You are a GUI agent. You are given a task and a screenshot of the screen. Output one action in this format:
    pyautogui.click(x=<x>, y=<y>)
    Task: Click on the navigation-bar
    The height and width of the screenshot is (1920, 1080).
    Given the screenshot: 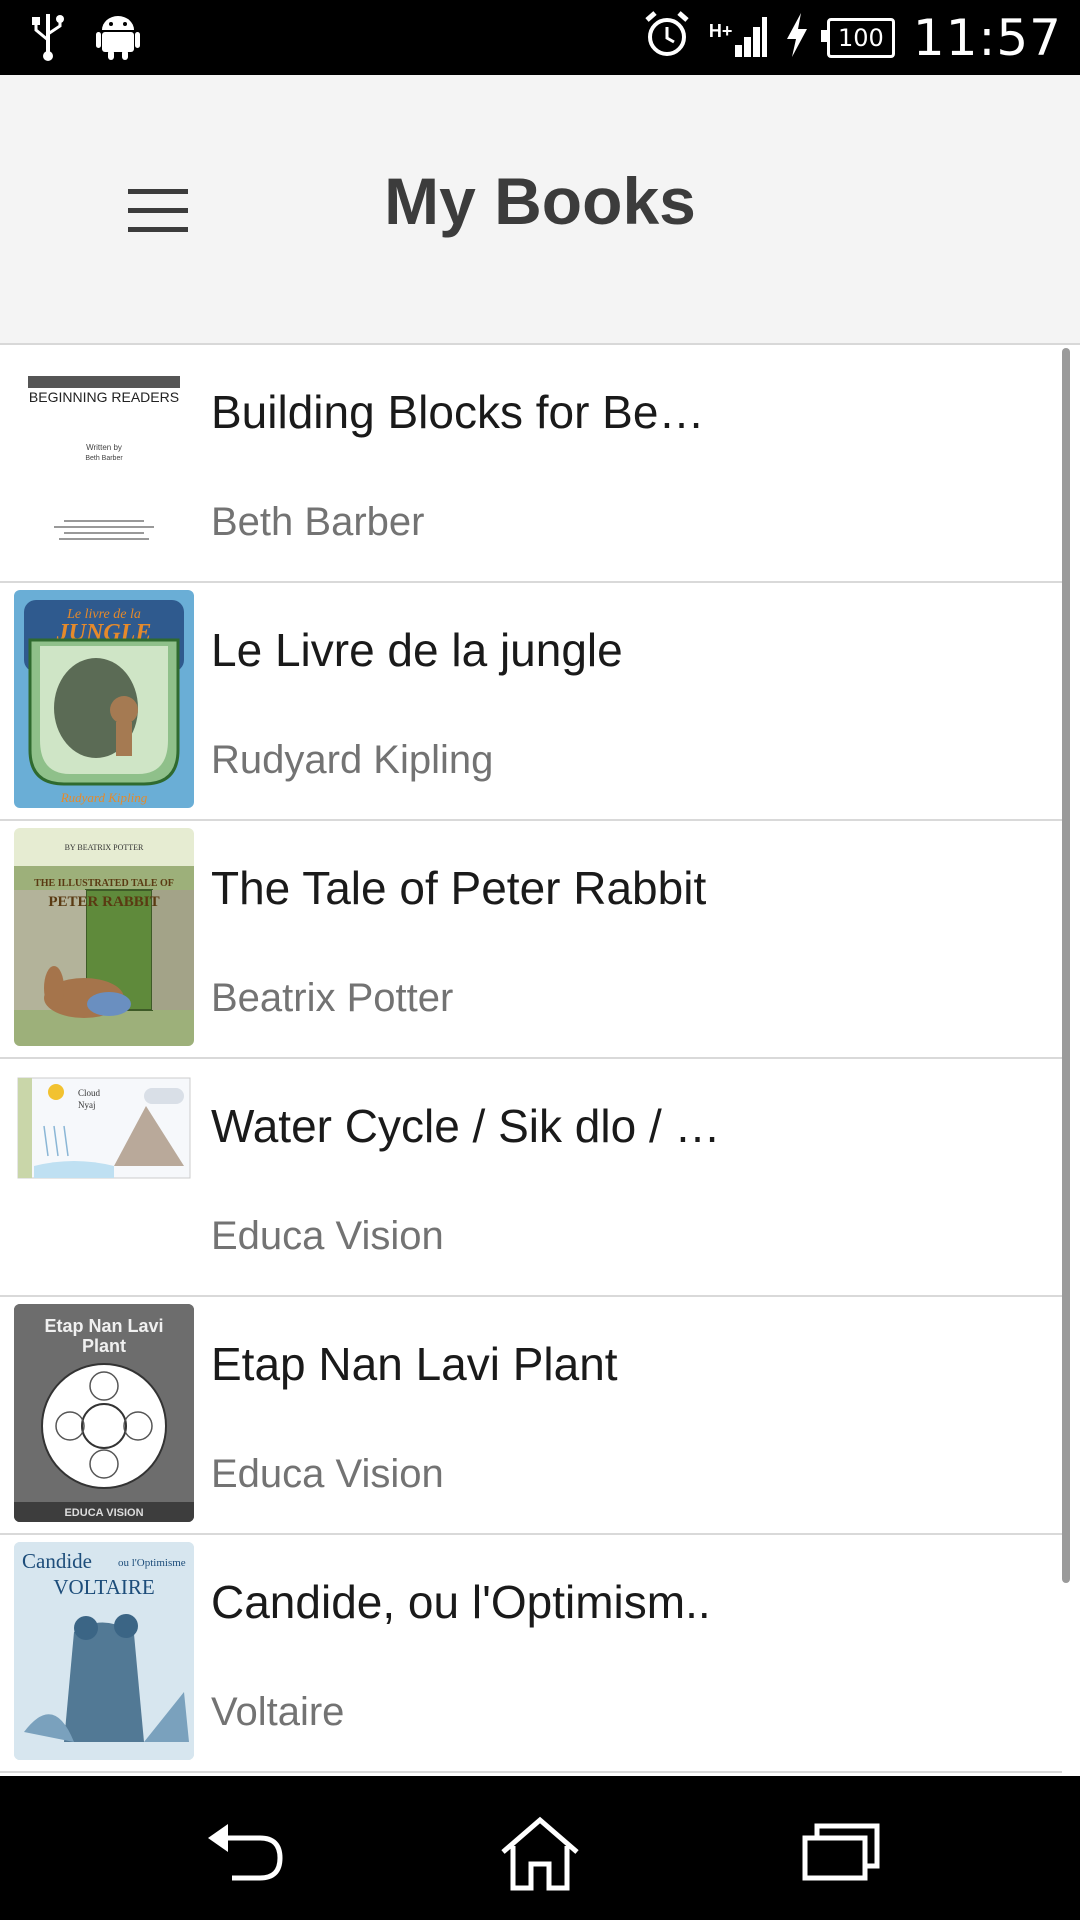 What is the action you would take?
    pyautogui.click(x=540, y=1848)
    